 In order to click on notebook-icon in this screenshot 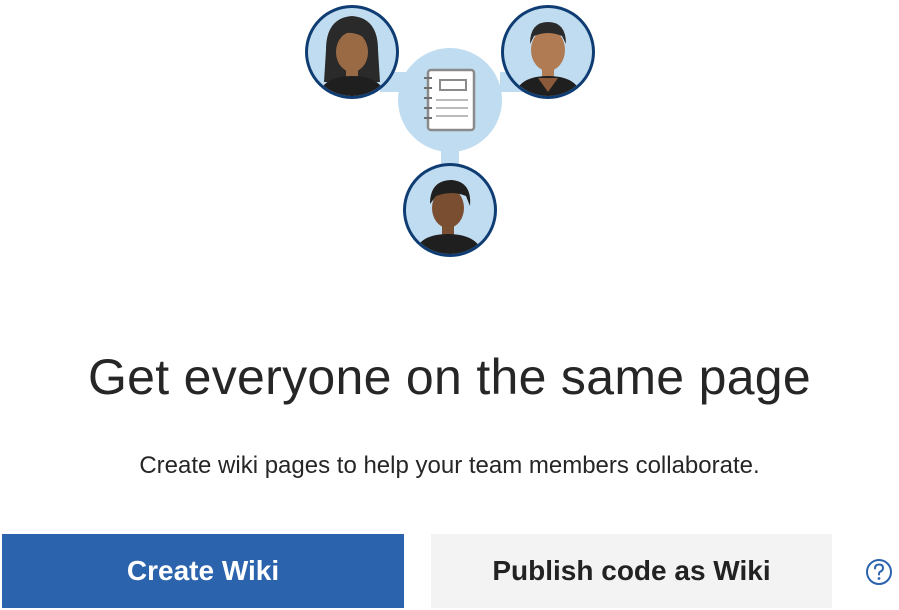, I will do `click(450, 100)`.